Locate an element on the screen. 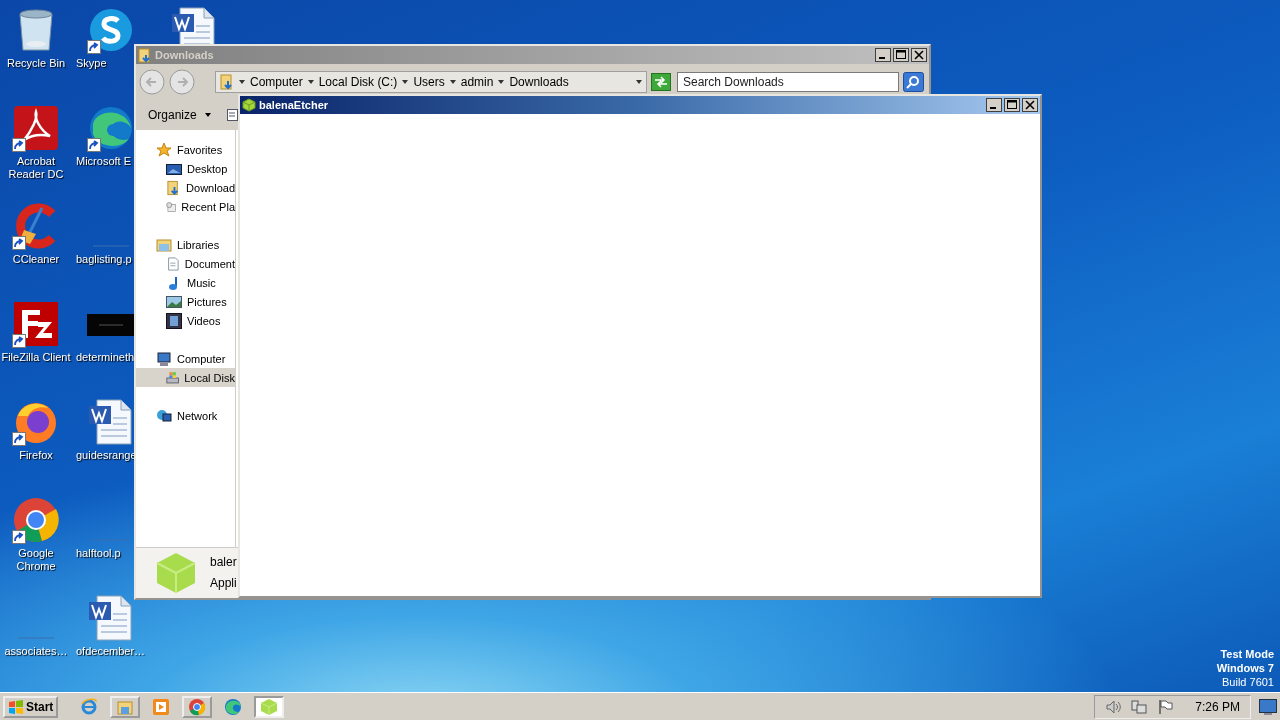 Image resolution: width=1280 pixels, height=720 pixels. breadcrumb-item: Users is located at coordinates (429, 82).